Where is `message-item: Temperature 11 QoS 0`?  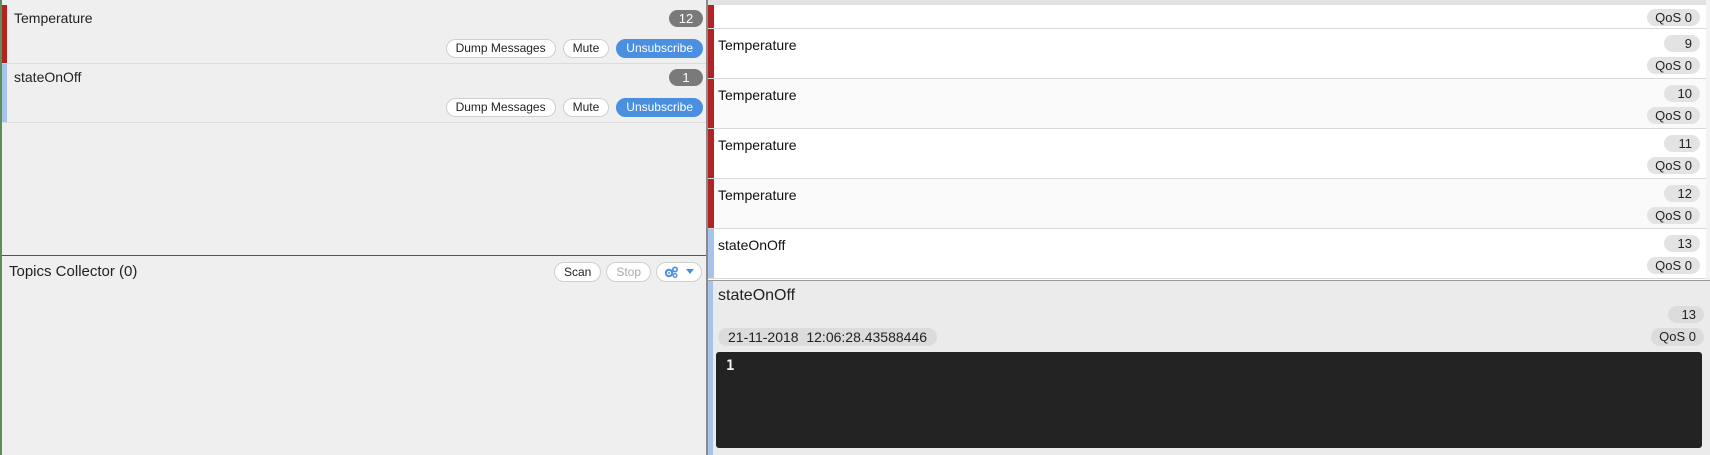 message-item: Temperature 11 QoS 0 is located at coordinates (1207, 154).